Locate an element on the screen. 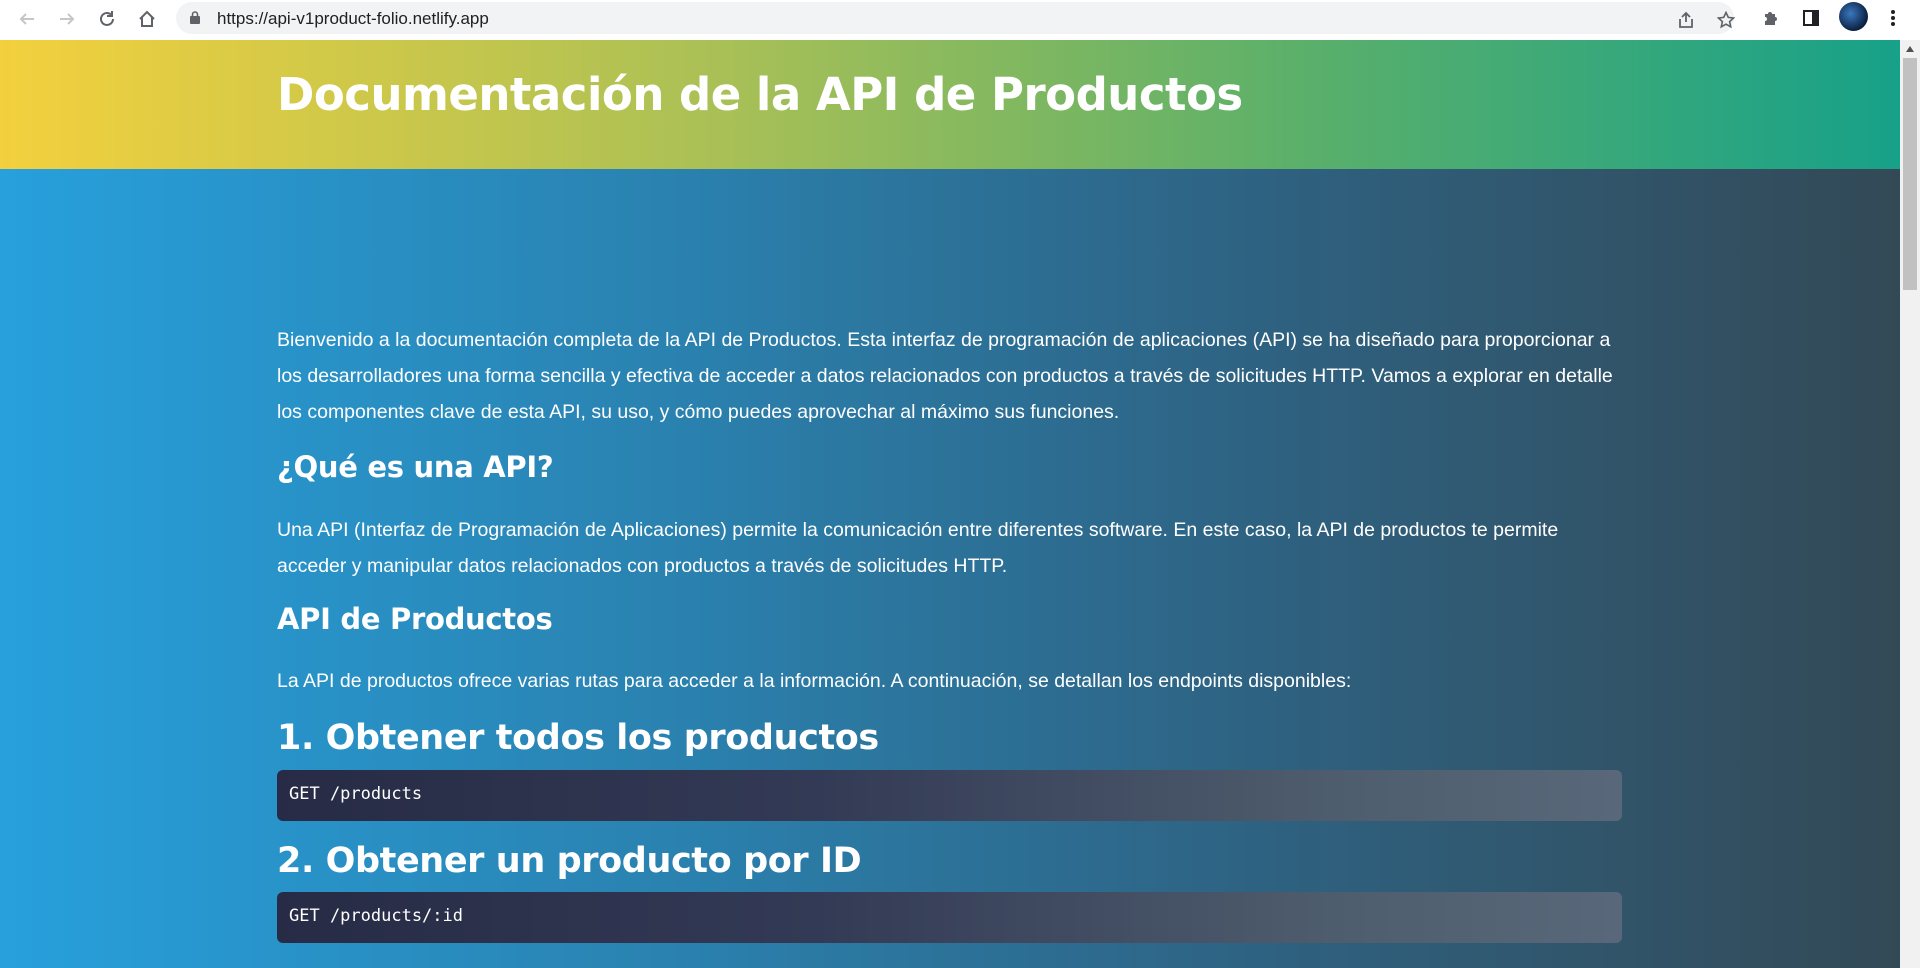 The height and width of the screenshot is (968, 1920). endpoint-heading-all-products: 1. Obtener todos los productos is located at coordinates (578, 738).